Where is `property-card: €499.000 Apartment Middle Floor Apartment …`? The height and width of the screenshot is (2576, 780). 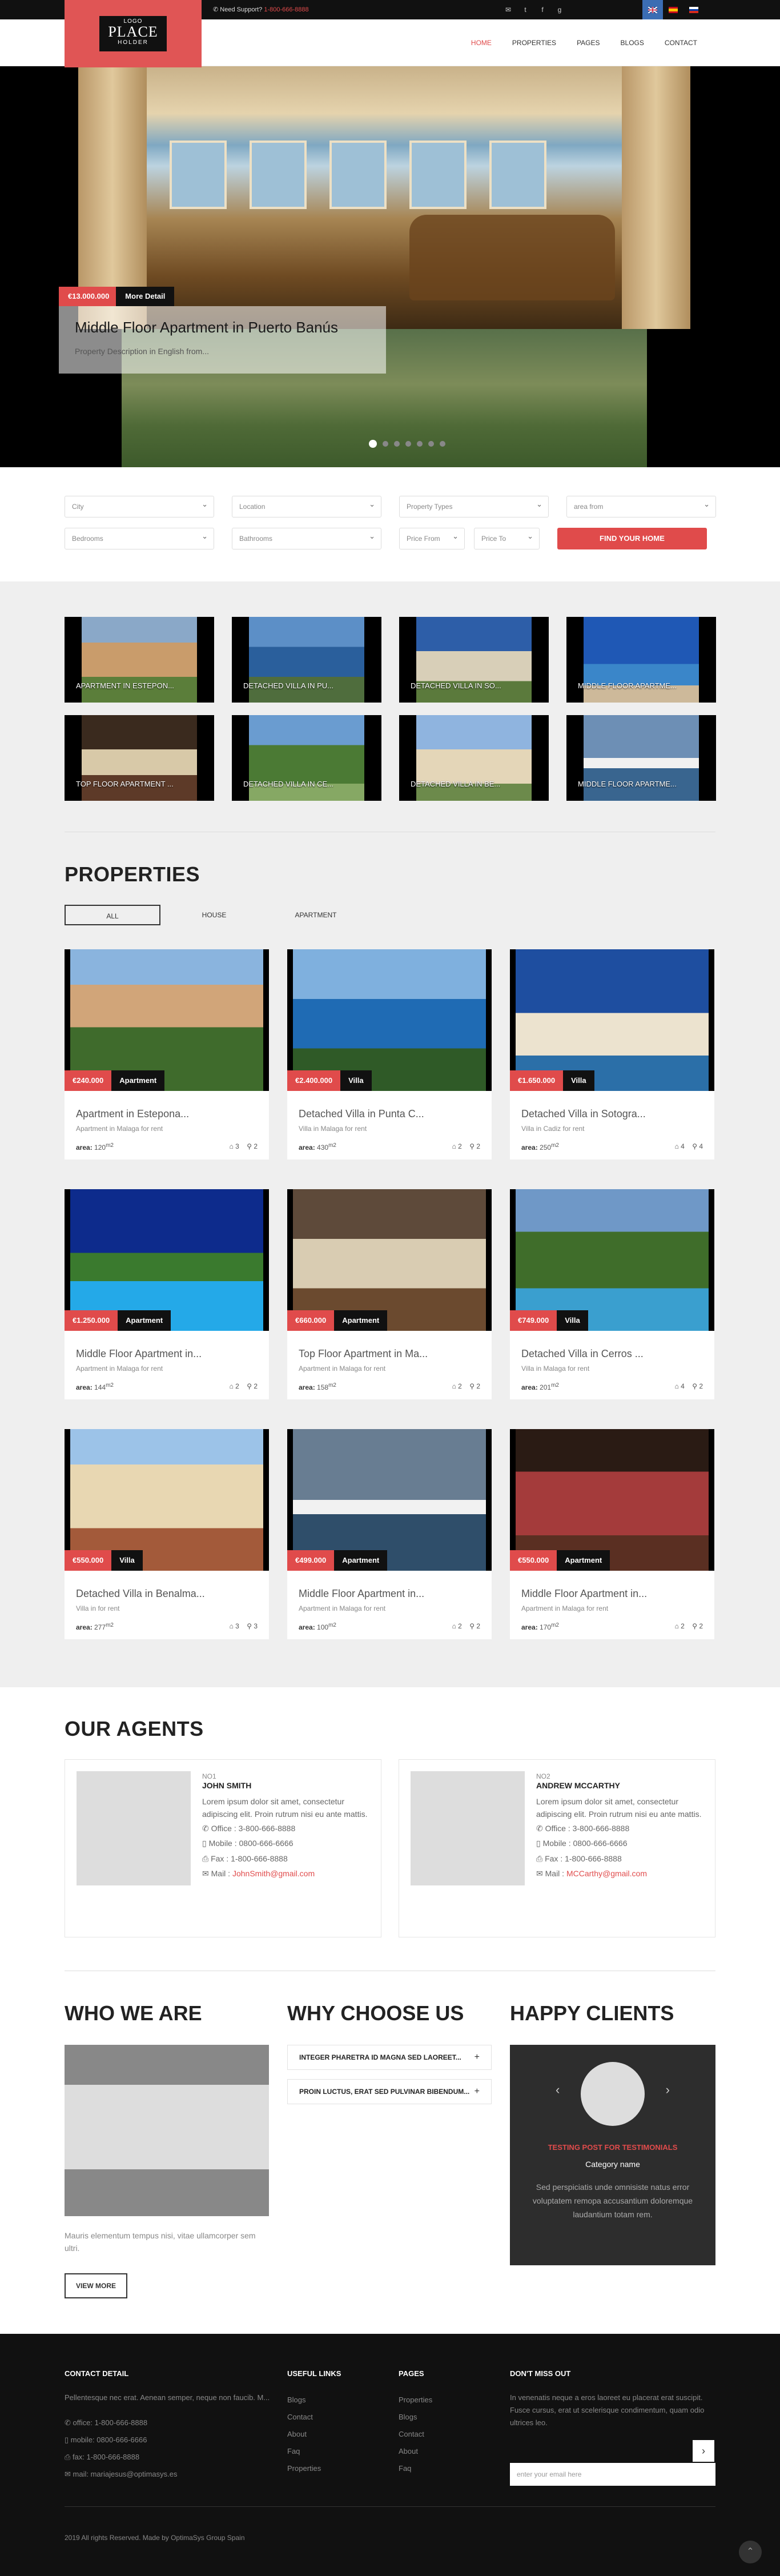 property-card: €499.000 Apartment Middle Floor Apartment … is located at coordinates (389, 1534).